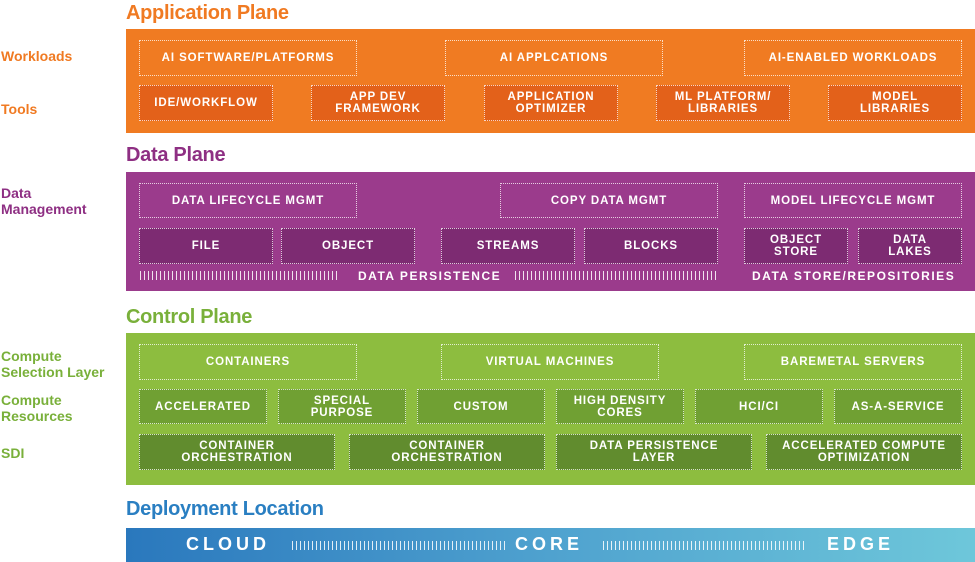  What do you see at coordinates (854, 276) in the screenshot?
I see `data-store-label: DATA STORE/REPOSITORIES` at bounding box center [854, 276].